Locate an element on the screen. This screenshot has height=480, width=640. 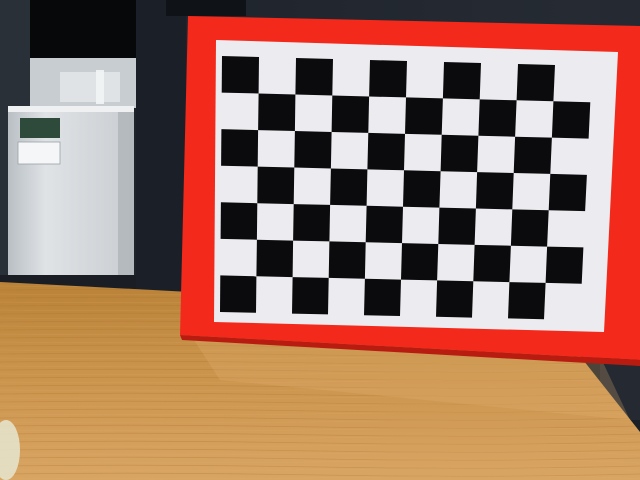
pillar is located at coordinates (161, 146).